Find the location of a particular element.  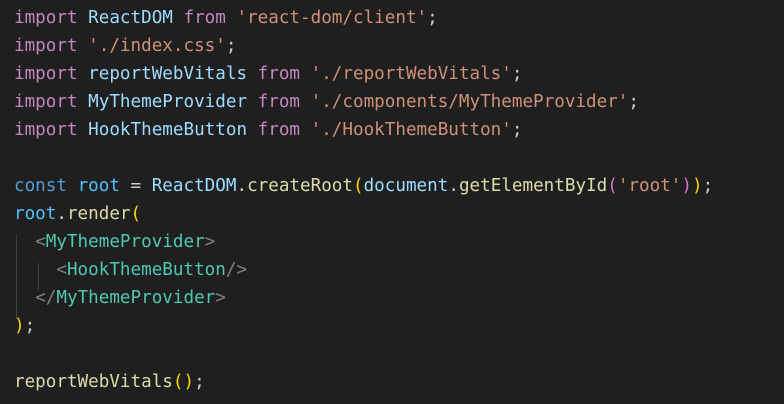

code-token: render is located at coordinates (98, 214).